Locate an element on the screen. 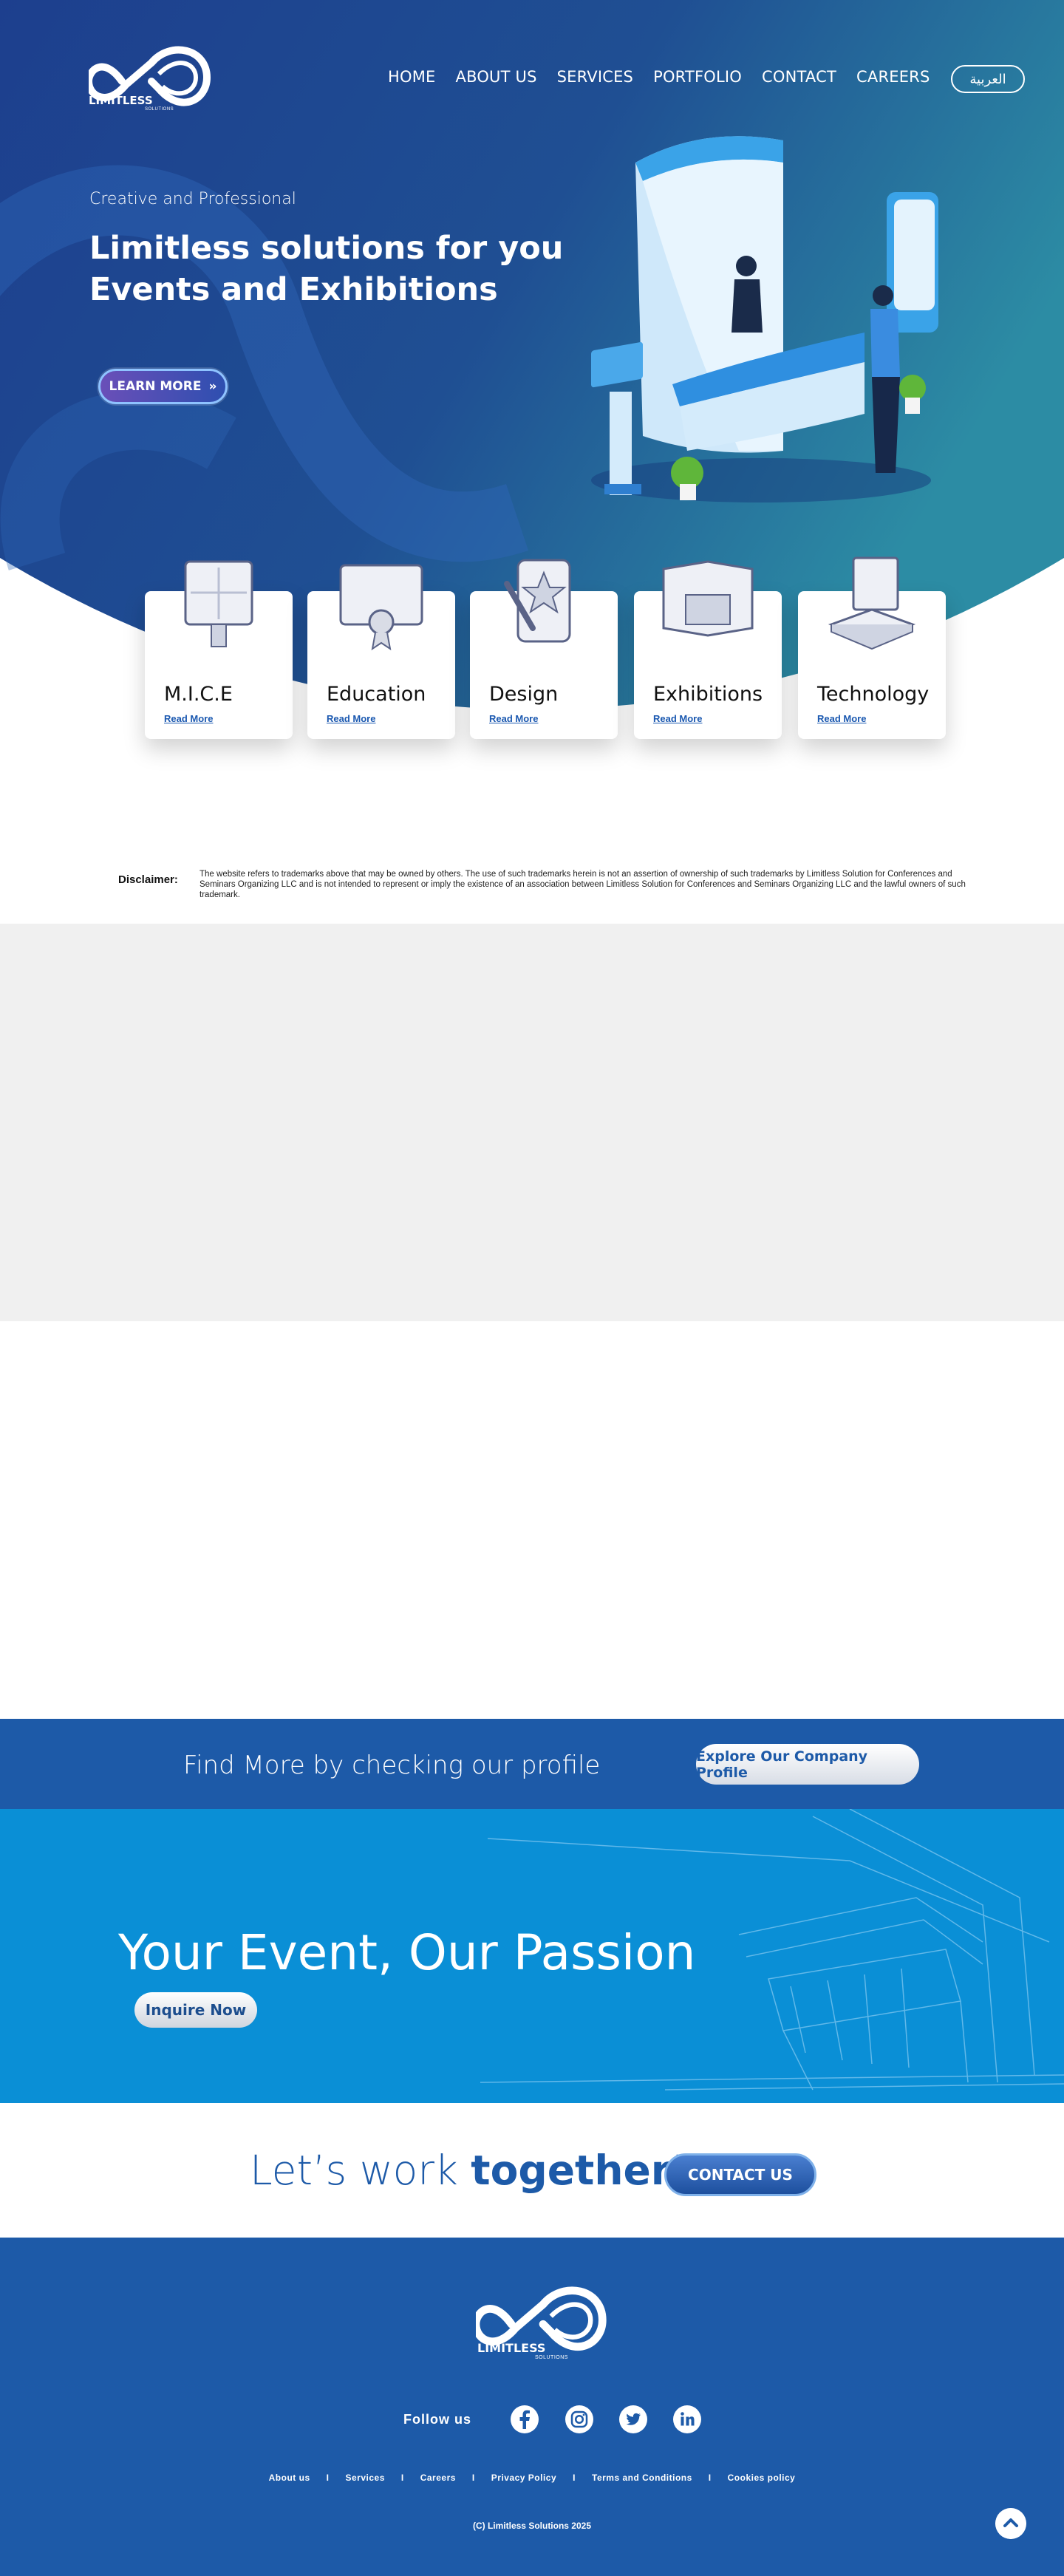 This screenshot has height=2576, width=1064. linkedin-icon is located at coordinates (687, 2419).